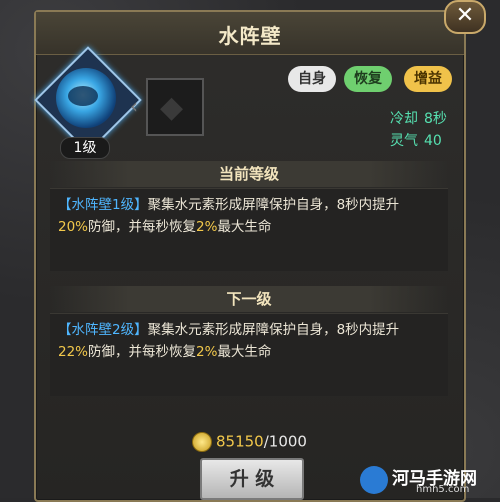 Image resolution: width=500 pixels, height=502 pixels. What do you see at coordinates (312, 79) in the screenshot?
I see `tag-self: 自身` at bounding box center [312, 79].